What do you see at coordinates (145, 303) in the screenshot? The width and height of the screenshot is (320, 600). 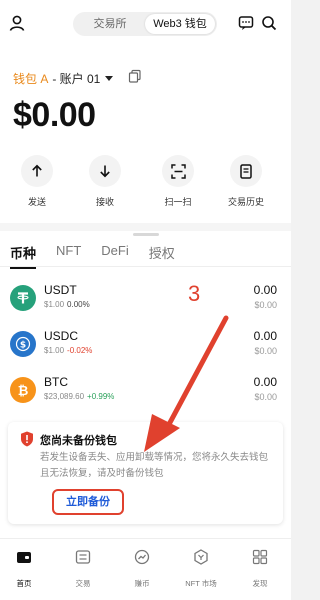 I see `asset-row-usdt: USDT $1.00 0.00% 0.00 $0.00` at bounding box center [145, 303].